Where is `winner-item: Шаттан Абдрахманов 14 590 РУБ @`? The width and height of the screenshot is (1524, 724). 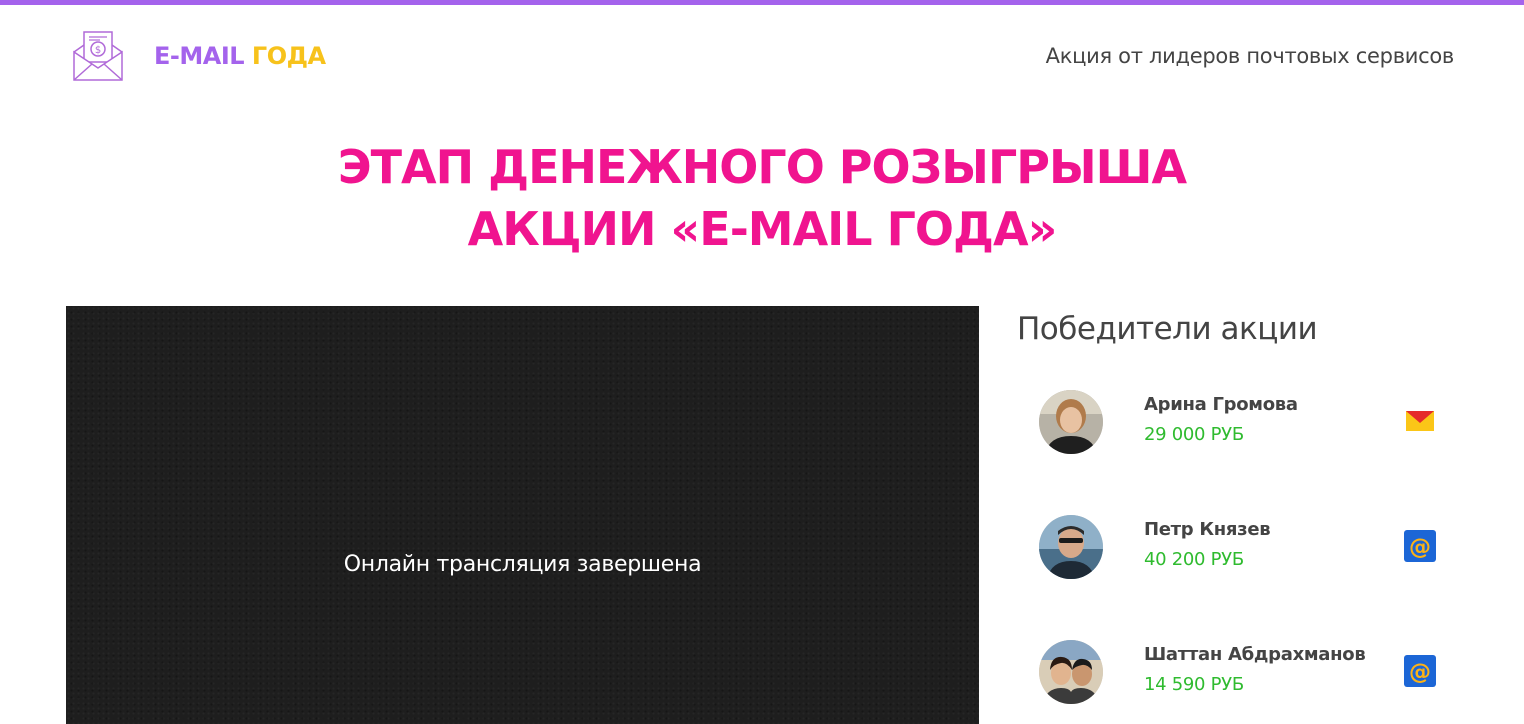
winner-item: Шаттан Абдрахманов 14 590 РУБ @ is located at coordinates (1240, 675).